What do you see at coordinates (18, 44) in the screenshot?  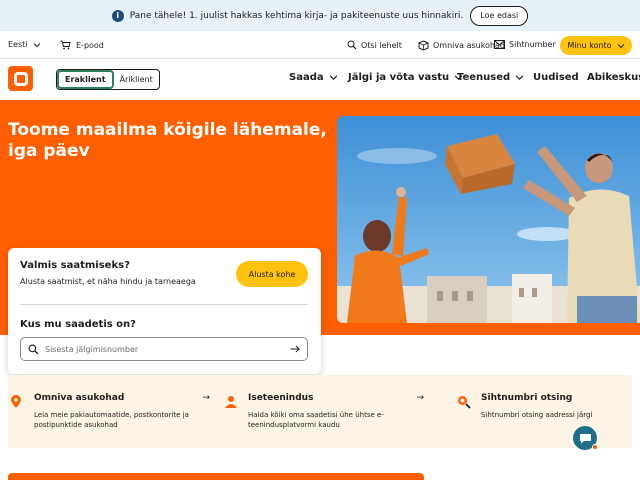 I see `language-label: Eesti` at bounding box center [18, 44].